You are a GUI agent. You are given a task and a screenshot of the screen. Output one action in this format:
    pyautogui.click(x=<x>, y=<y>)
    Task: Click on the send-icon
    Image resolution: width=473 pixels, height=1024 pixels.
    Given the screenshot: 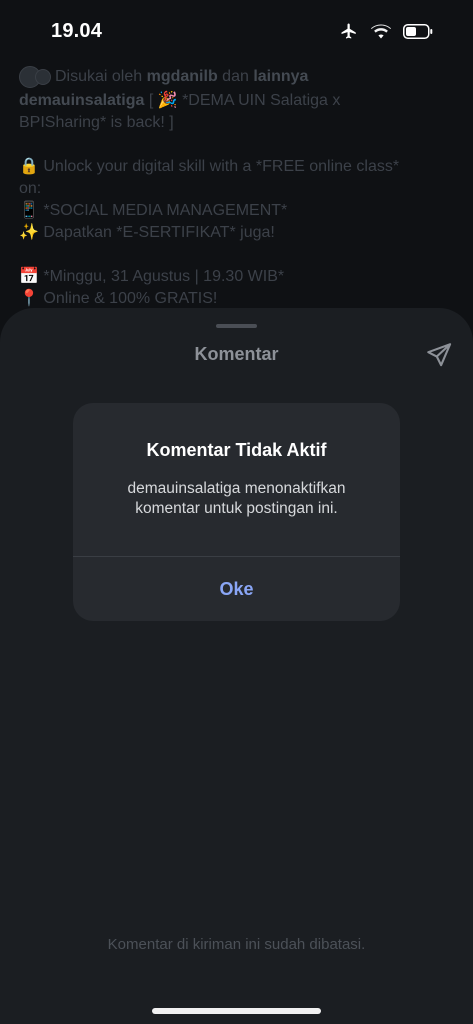 What is the action you would take?
    pyautogui.click(x=439, y=355)
    